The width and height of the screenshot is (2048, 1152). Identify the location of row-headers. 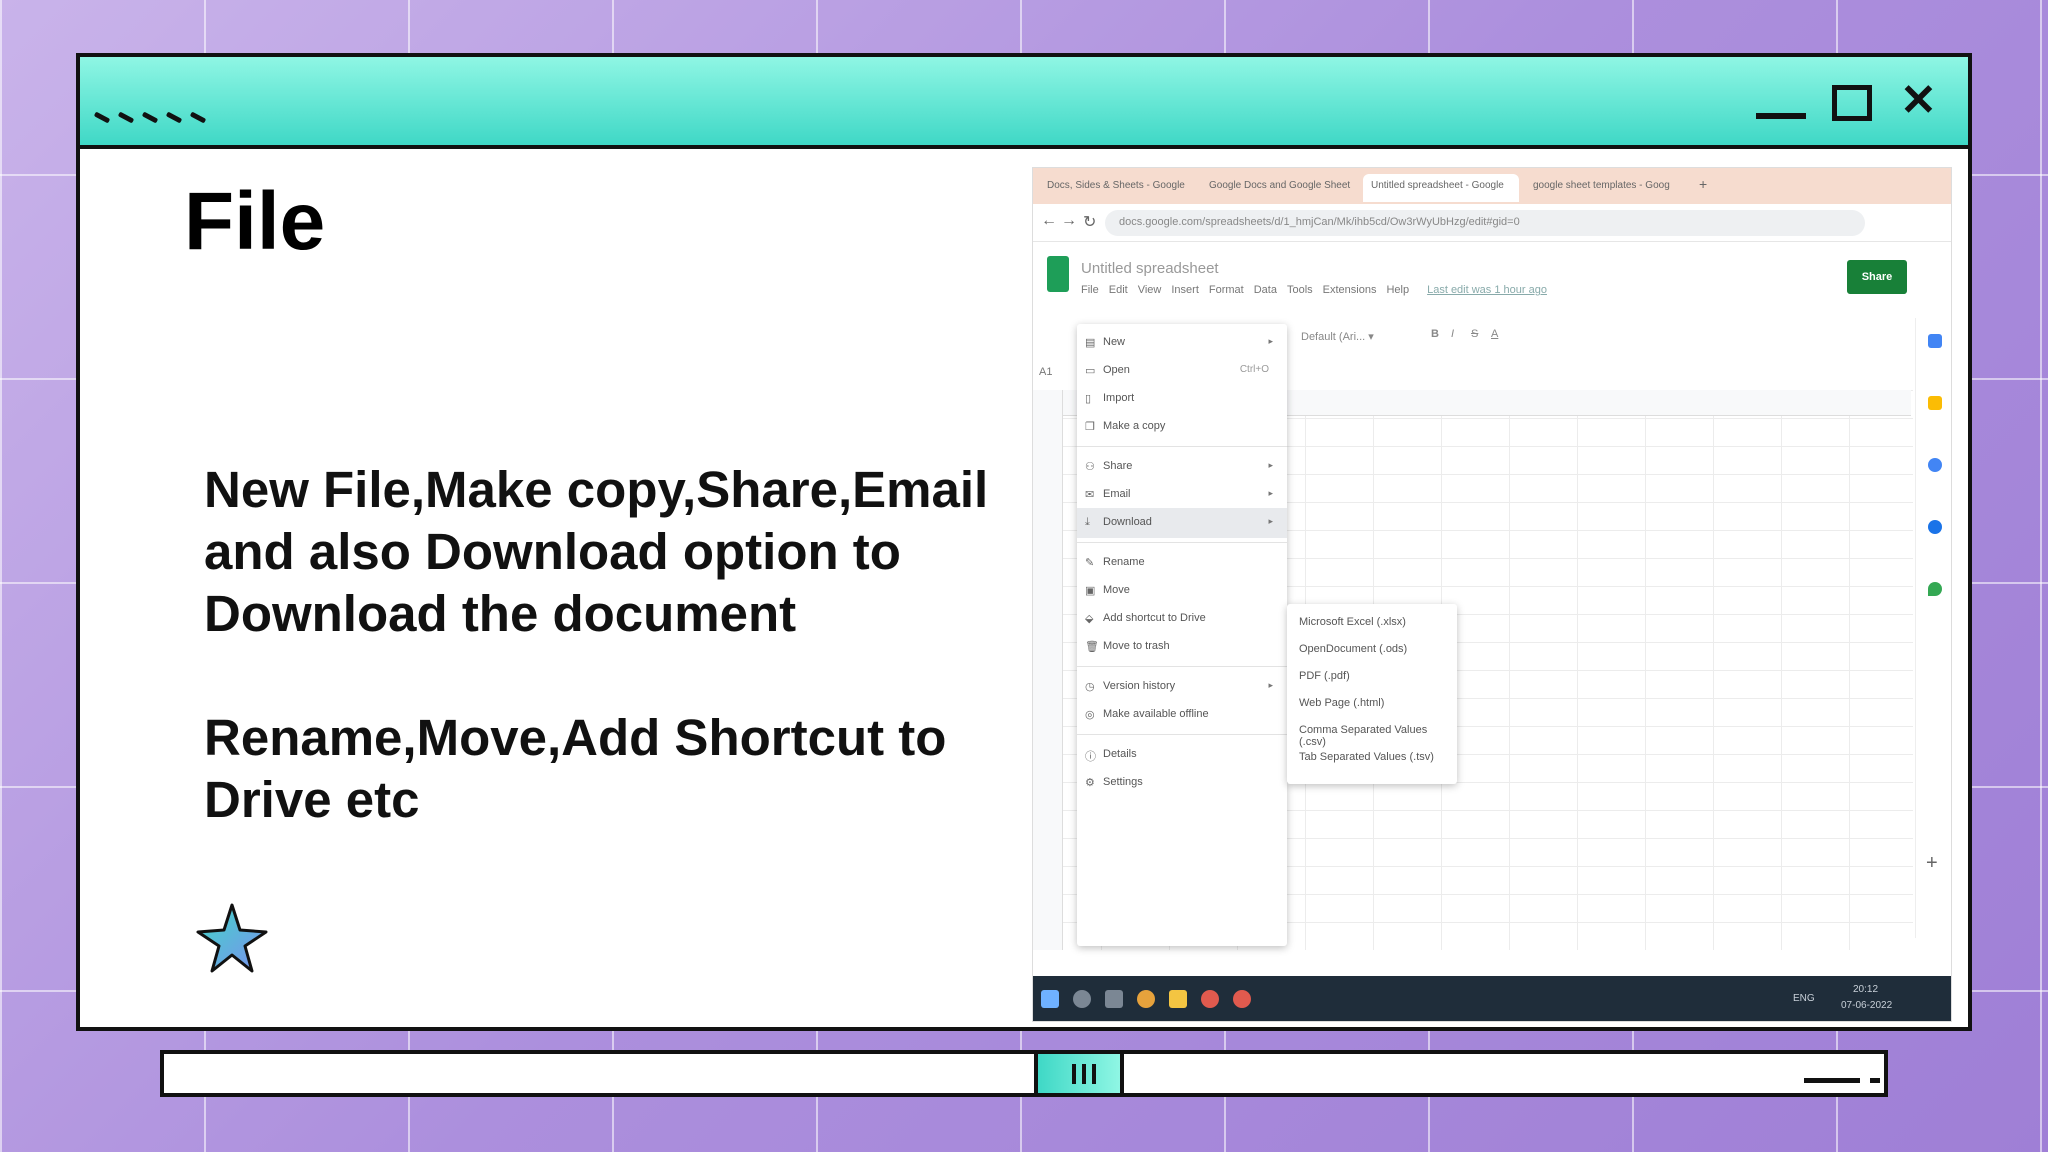
(1048, 670).